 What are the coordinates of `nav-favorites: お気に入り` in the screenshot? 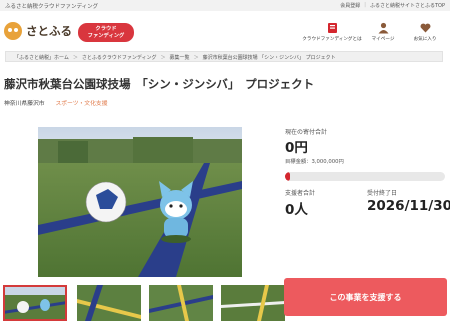 It's located at (425, 32).